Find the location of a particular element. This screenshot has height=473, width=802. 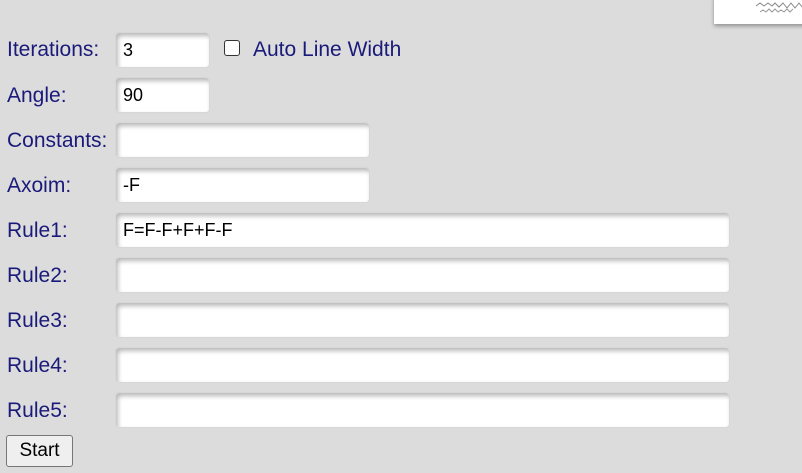

angle-input is located at coordinates (162, 95).